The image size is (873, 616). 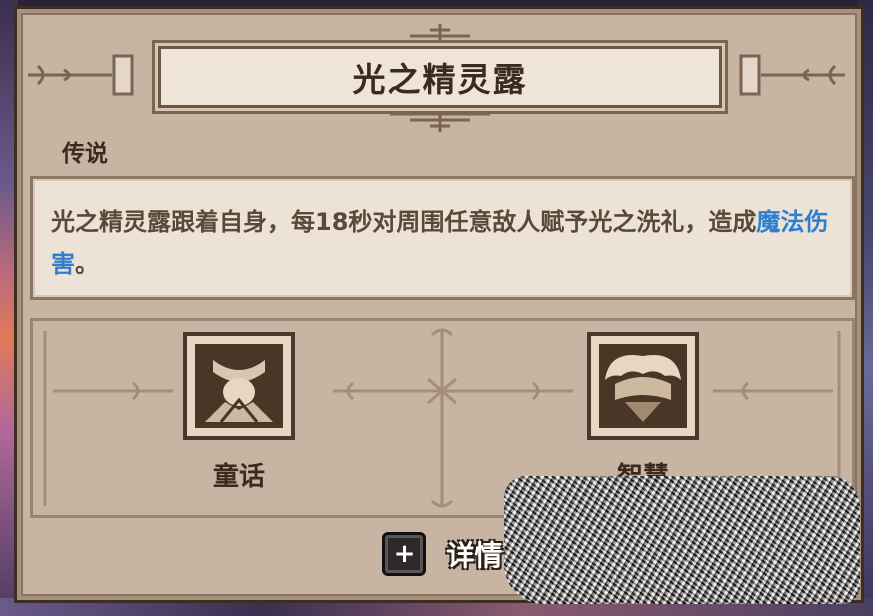 What do you see at coordinates (238, 477) in the screenshot?
I see `trait-label: 童话` at bounding box center [238, 477].